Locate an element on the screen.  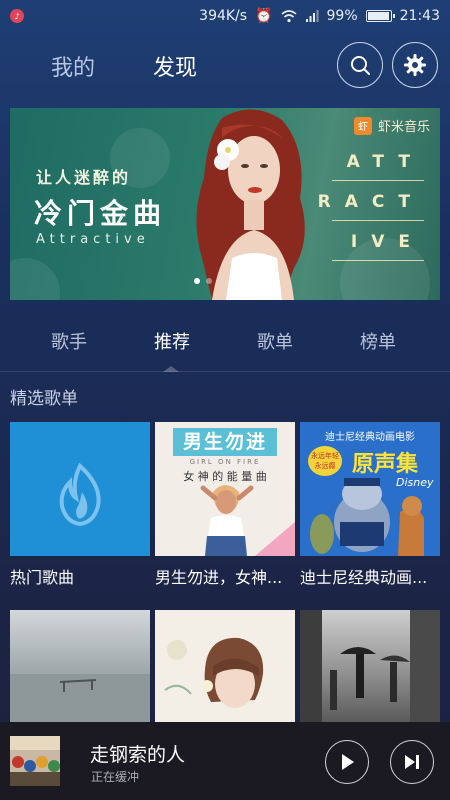
search-icon is located at coordinates (360, 65).